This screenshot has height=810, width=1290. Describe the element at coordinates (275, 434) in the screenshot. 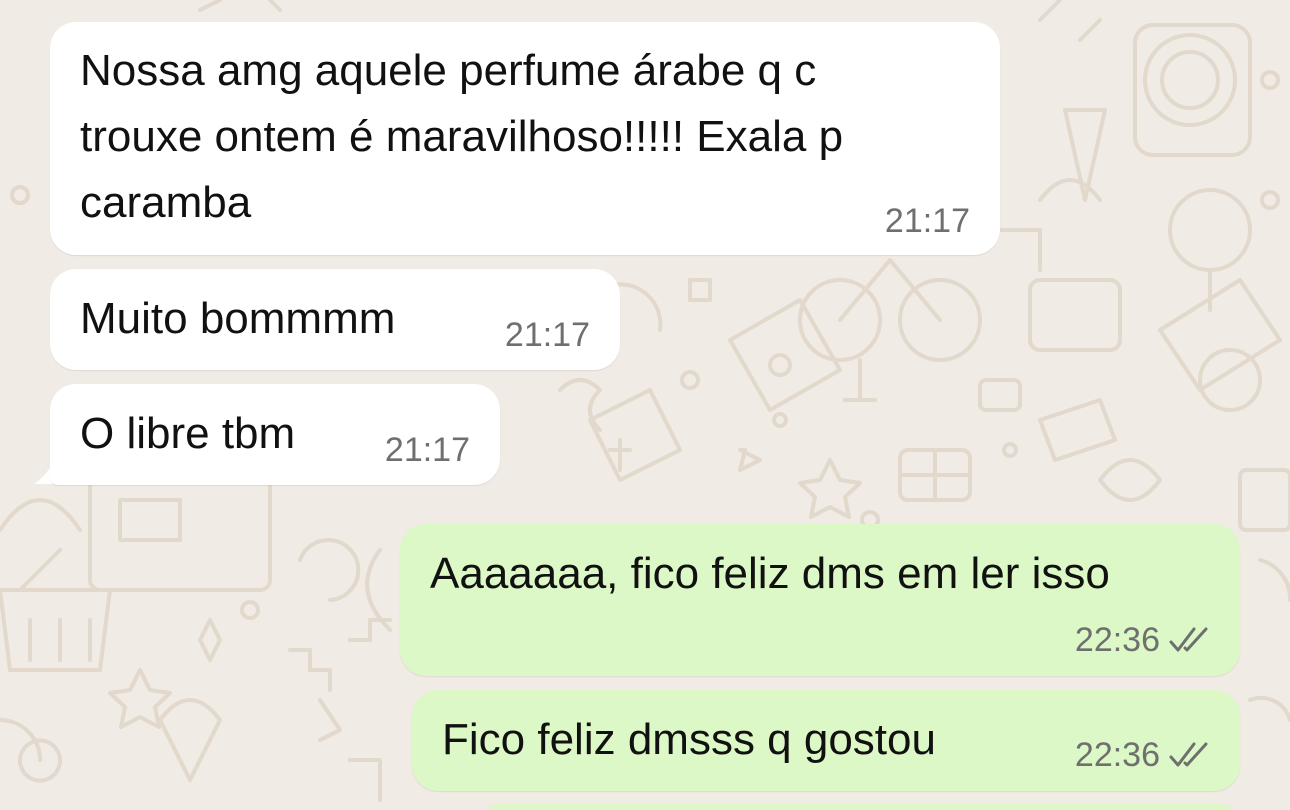

I see `message-bubble-incoming: O libre tbm 21:17` at that location.